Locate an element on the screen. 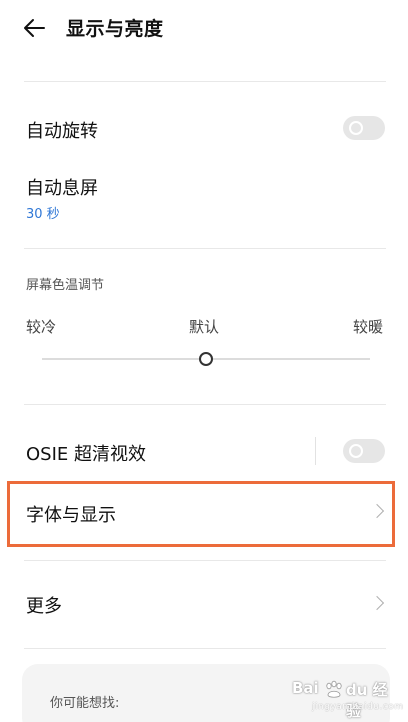  temperature-warmer-label: 较暖 is located at coordinates (368, 327).